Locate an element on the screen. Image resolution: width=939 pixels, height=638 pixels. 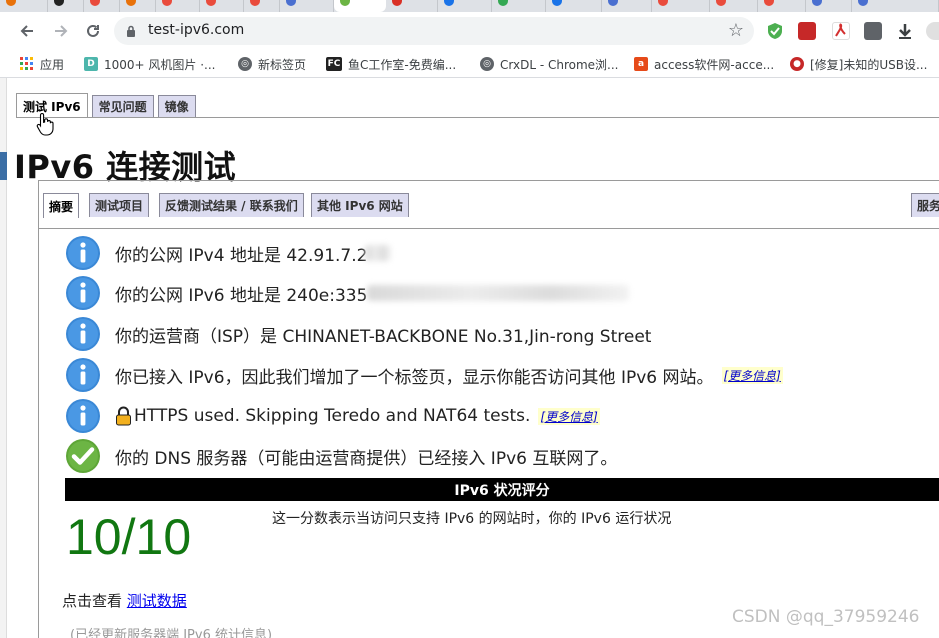
test-data-link: 测试数据 is located at coordinates (157, 601).